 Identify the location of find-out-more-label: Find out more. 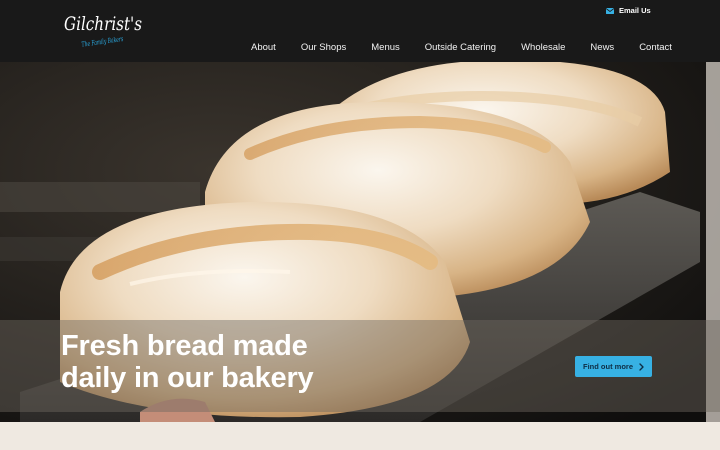
(608, 366).